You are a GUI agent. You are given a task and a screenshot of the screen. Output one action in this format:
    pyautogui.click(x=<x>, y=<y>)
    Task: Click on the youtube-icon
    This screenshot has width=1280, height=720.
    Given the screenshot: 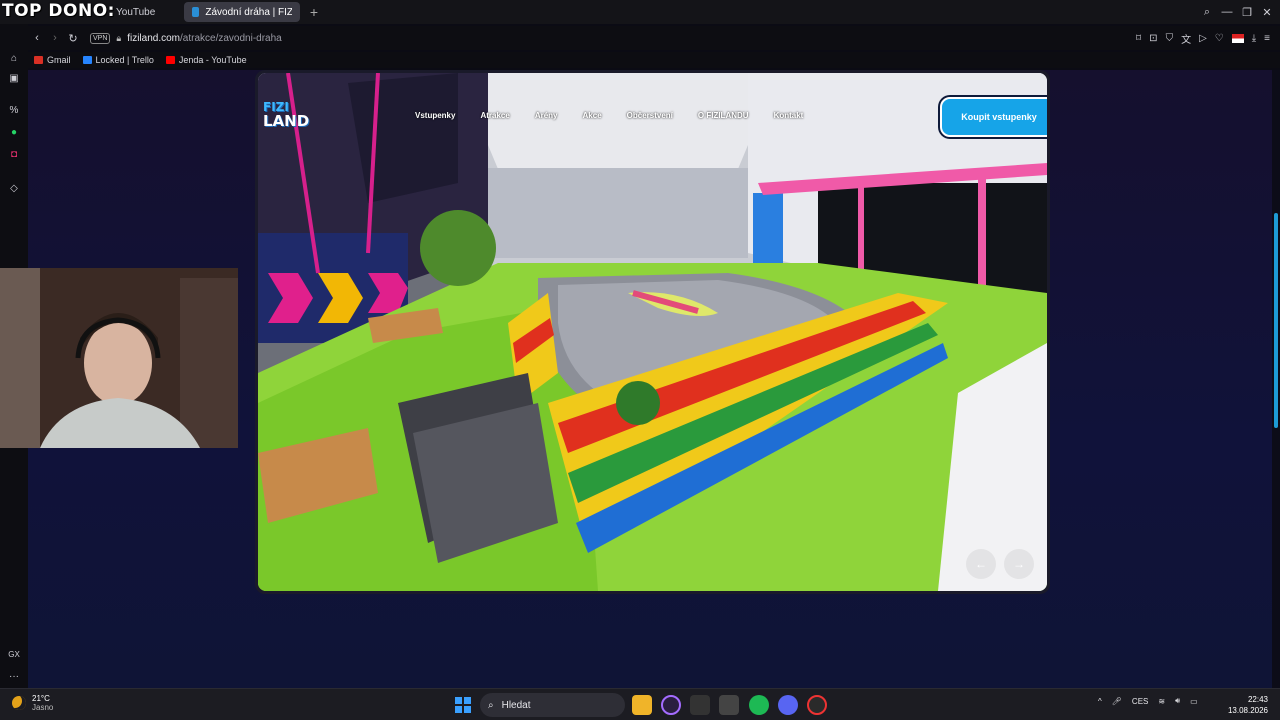 What is the action you would take?
    pyautogui.click(x=170, y=60)
    